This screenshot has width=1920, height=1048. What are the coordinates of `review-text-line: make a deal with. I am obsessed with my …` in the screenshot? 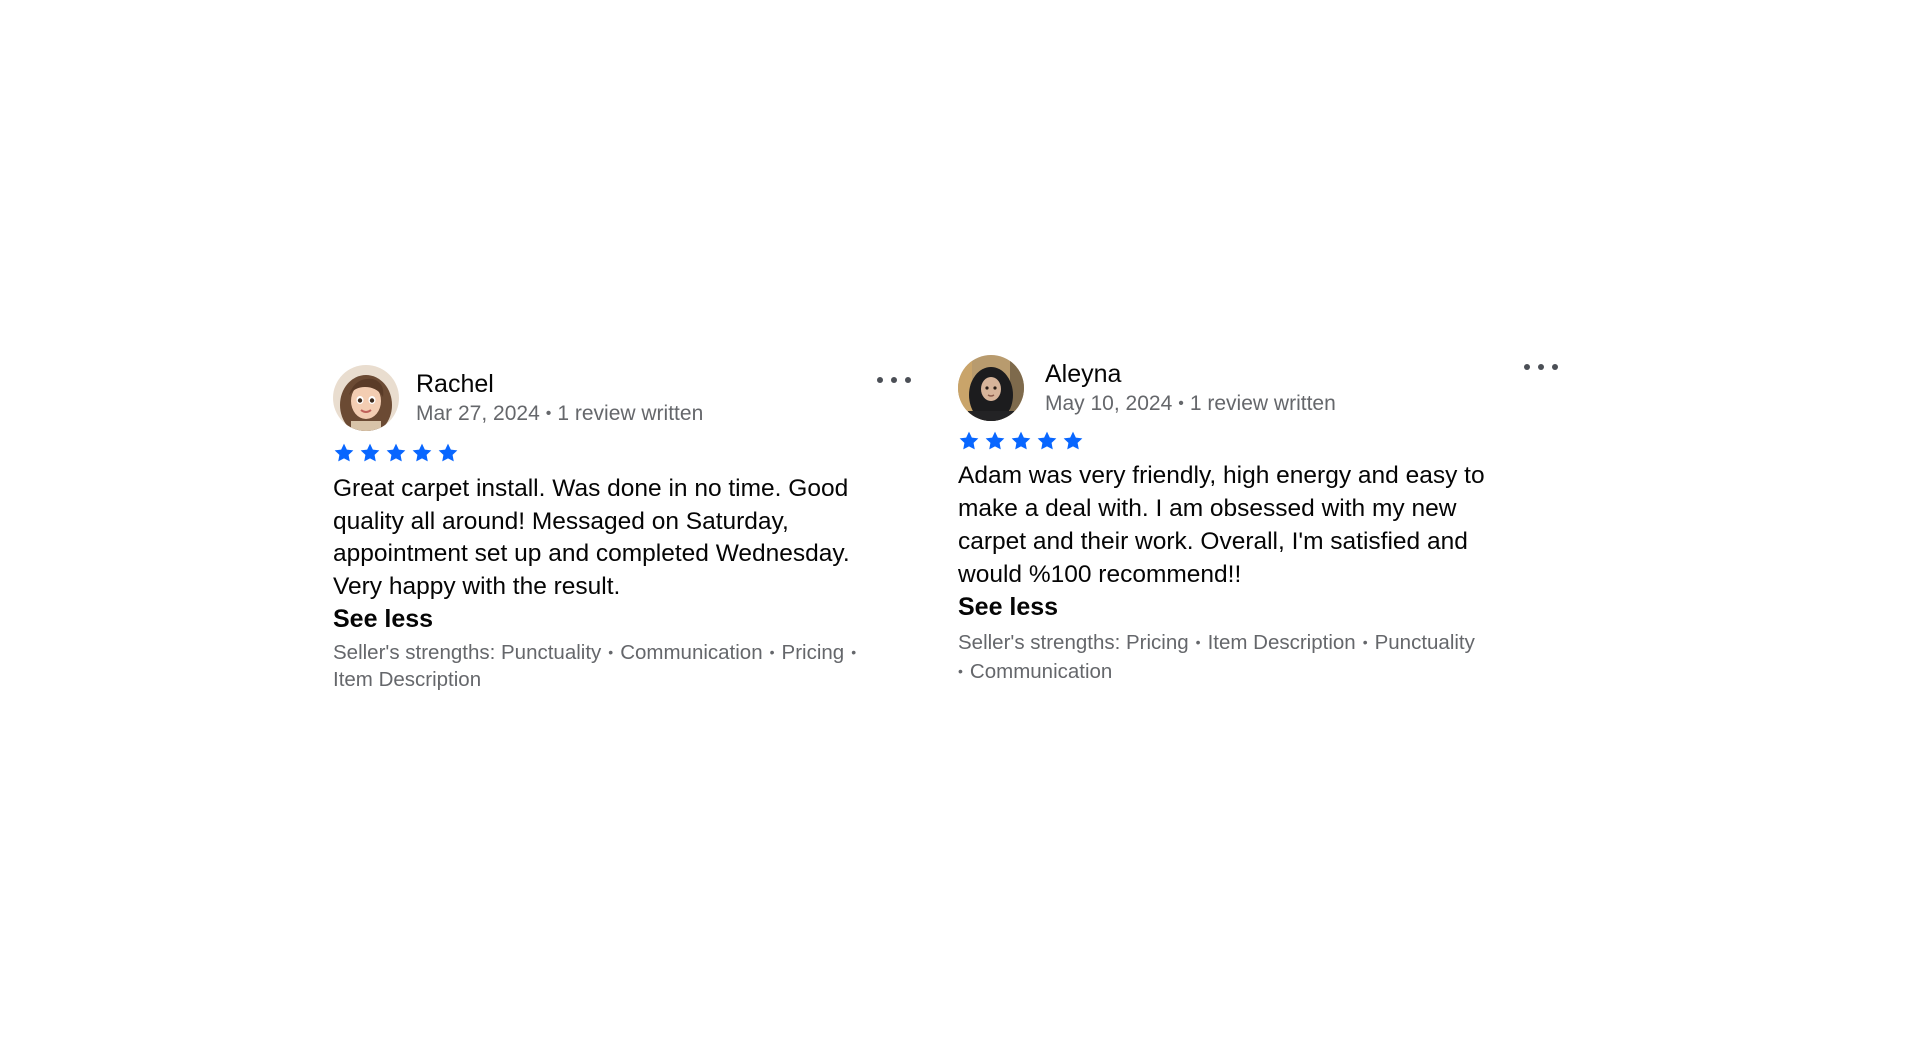 It's located at (1207, 508).